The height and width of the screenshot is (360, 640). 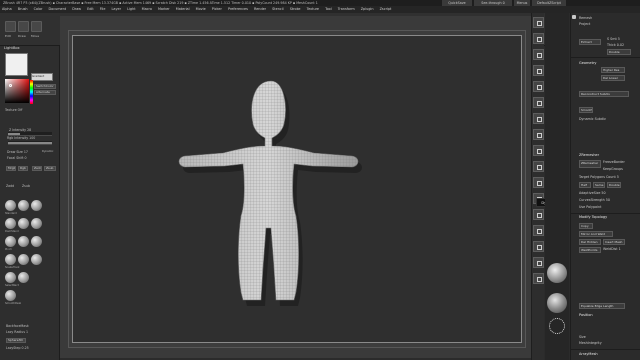 I want to click on menu-zscript: Zscript, so click(x=386, y=9).